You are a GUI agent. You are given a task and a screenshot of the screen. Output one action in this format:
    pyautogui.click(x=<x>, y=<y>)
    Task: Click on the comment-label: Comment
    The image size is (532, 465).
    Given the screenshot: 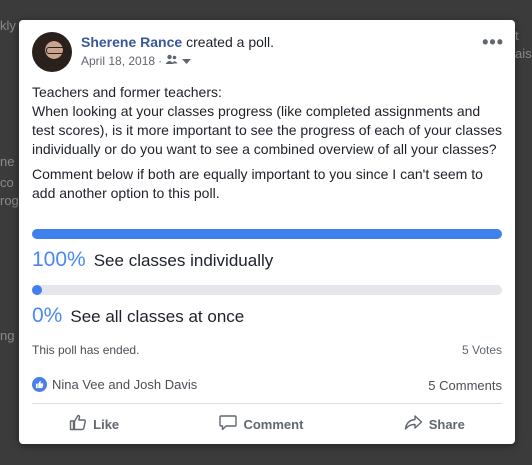 What is the action you would take?
    pyautogui.click(x=273, y=424)
    